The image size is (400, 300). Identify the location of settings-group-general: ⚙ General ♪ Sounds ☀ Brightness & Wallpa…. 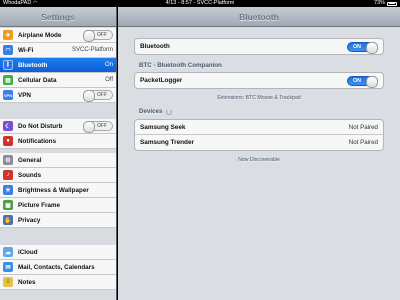
(58, 190).